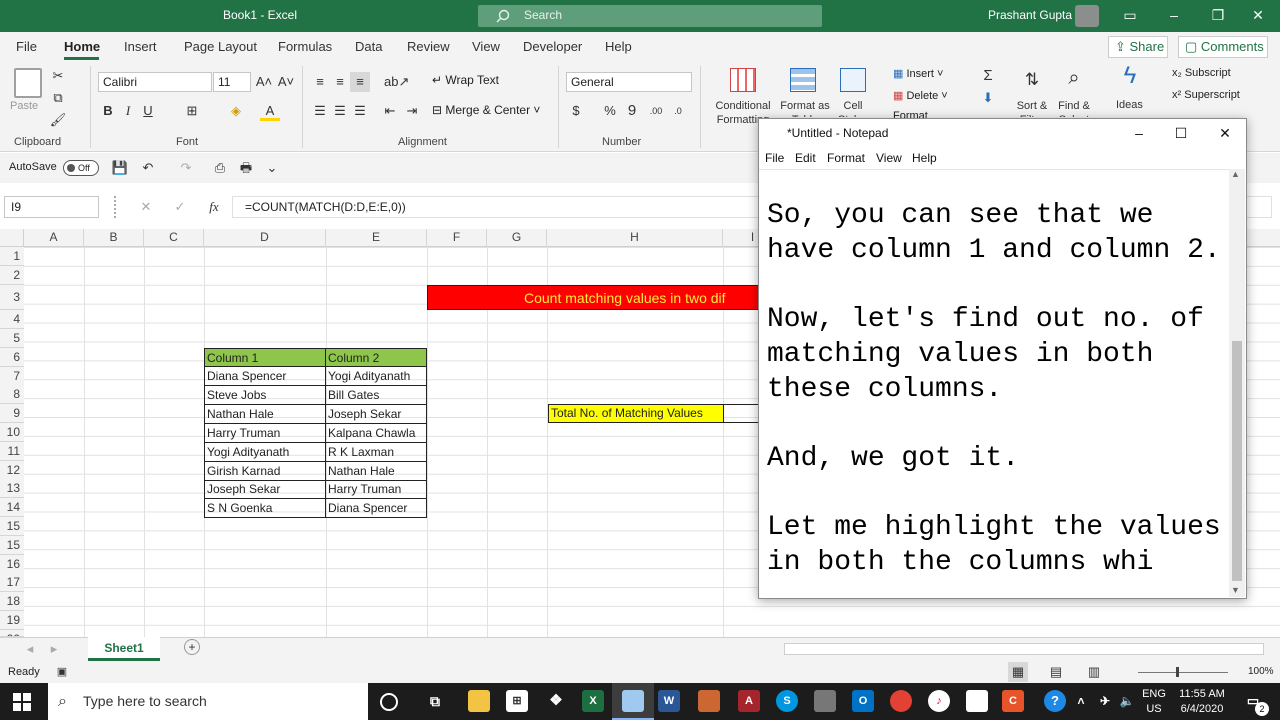 This screenshot has height=720, width=1280. What do you see at coordinates (265, 452) in the screenshot?
I see `table-cell-col1: Yogi Adityanath` at bounding box center [265, 452].